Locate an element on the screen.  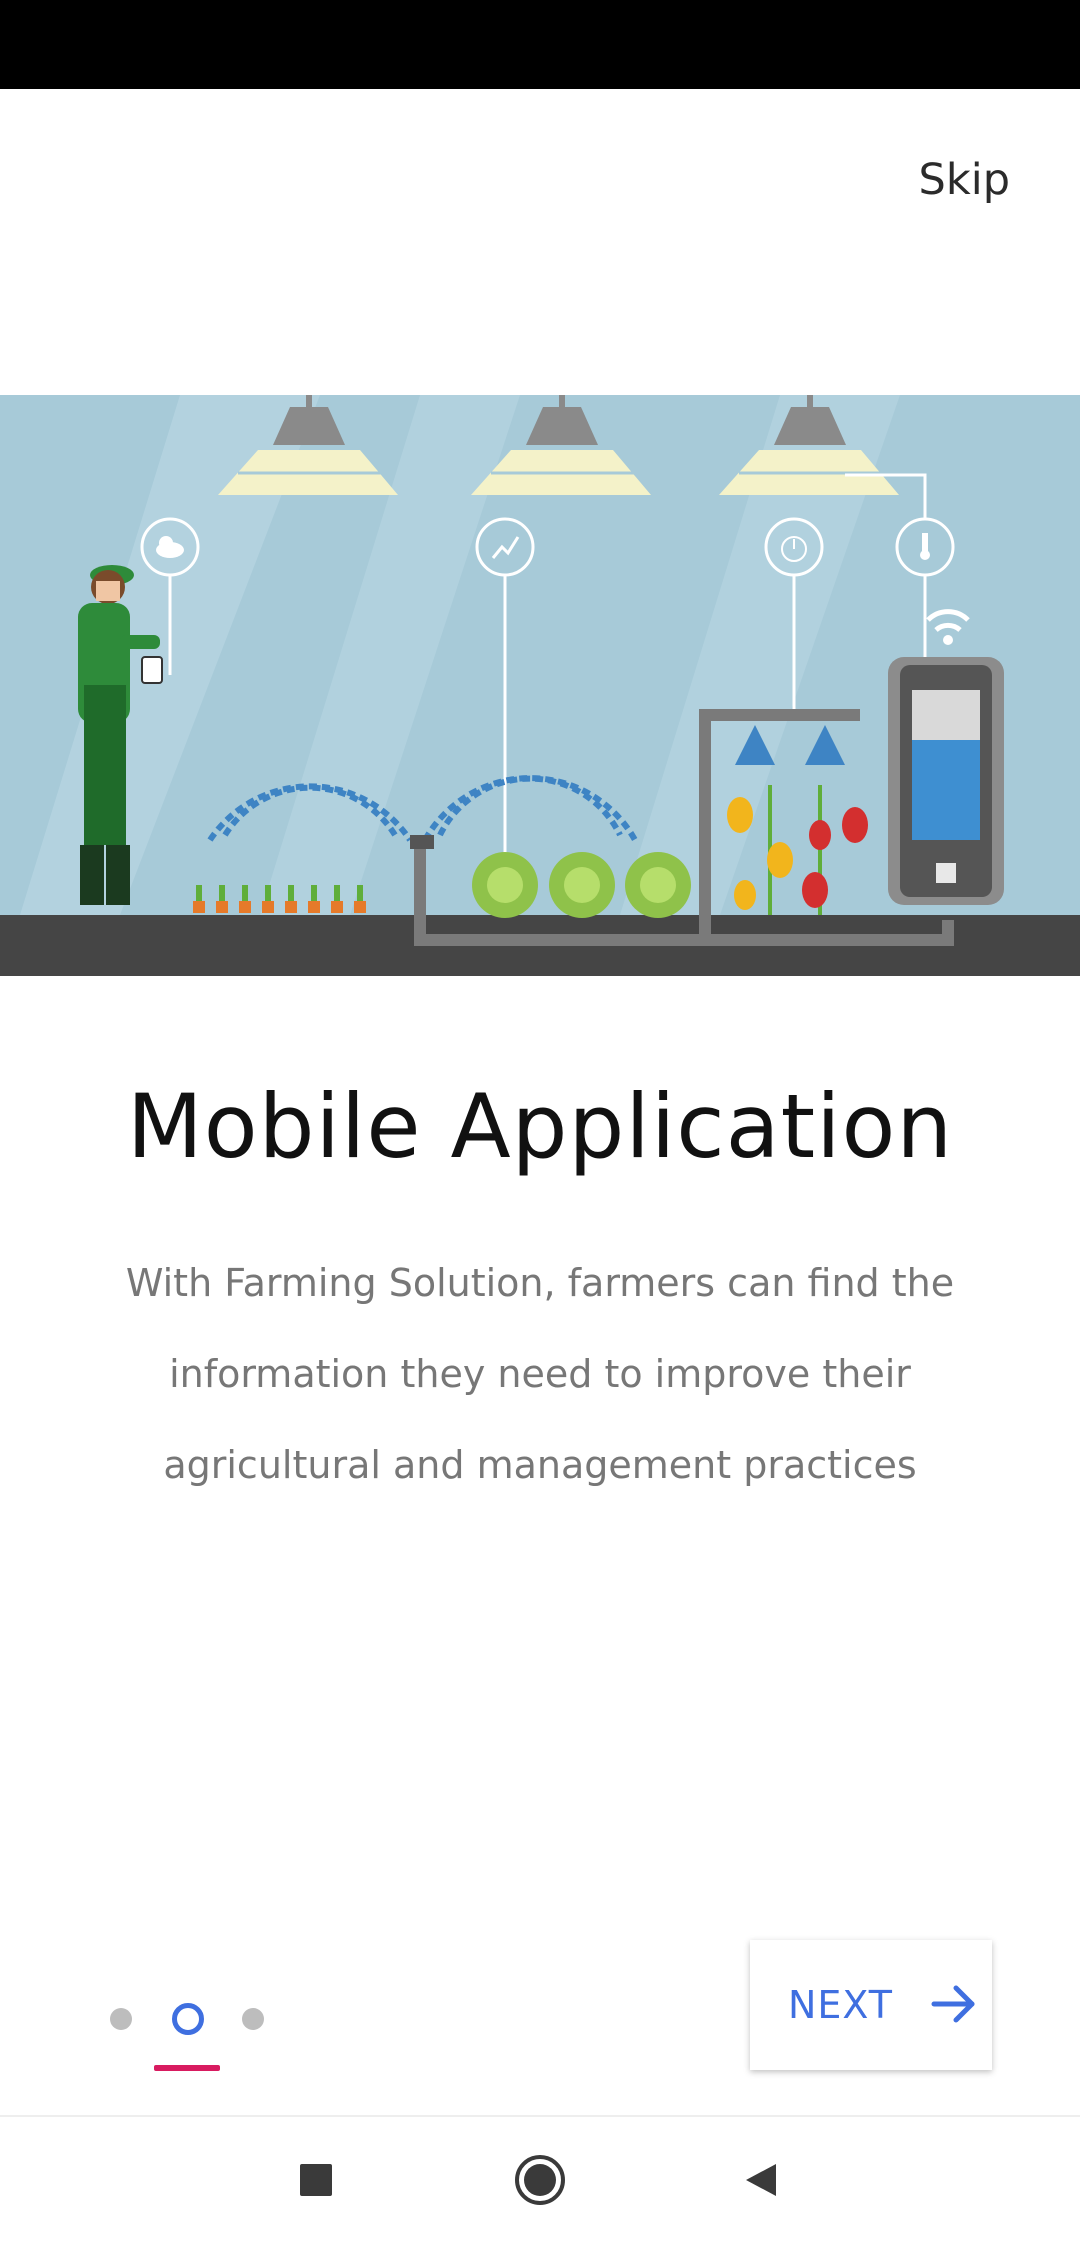
recents-button is located at coordinates (316, 2182).